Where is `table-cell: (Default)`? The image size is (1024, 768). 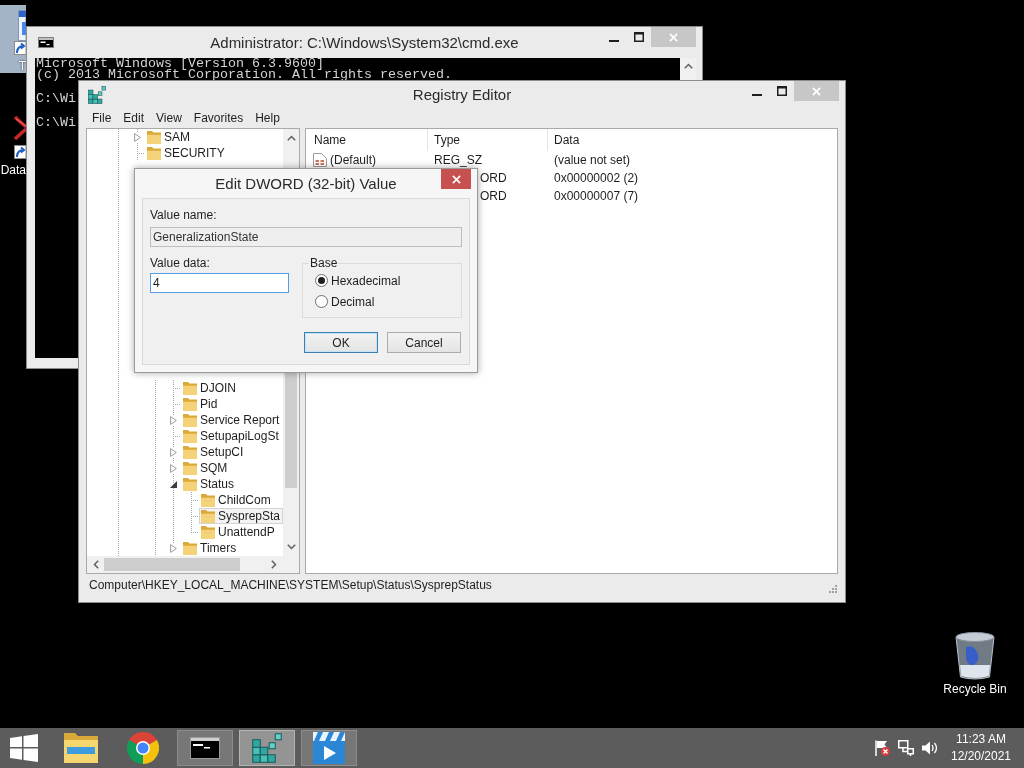
table-cell: (Default) is located at coordinates (353, 160).